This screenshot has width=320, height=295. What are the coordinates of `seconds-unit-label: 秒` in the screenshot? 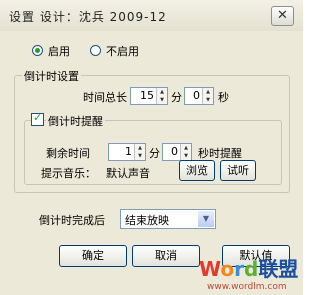 It's located at (223, 97).